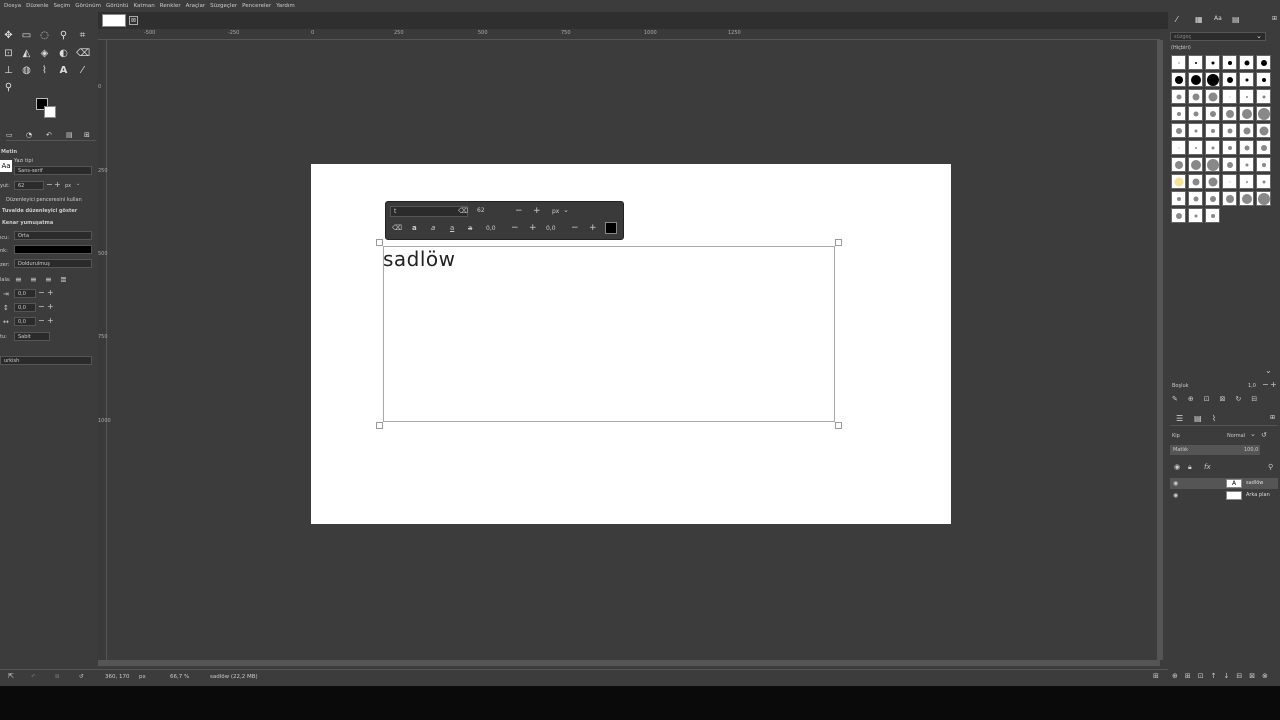 Image resolution: width=1280 pixels, height=720 pixels. Describe the element at coordinates (61, 6) in the screenshot. I see `menu-item: Seçim` at that location.